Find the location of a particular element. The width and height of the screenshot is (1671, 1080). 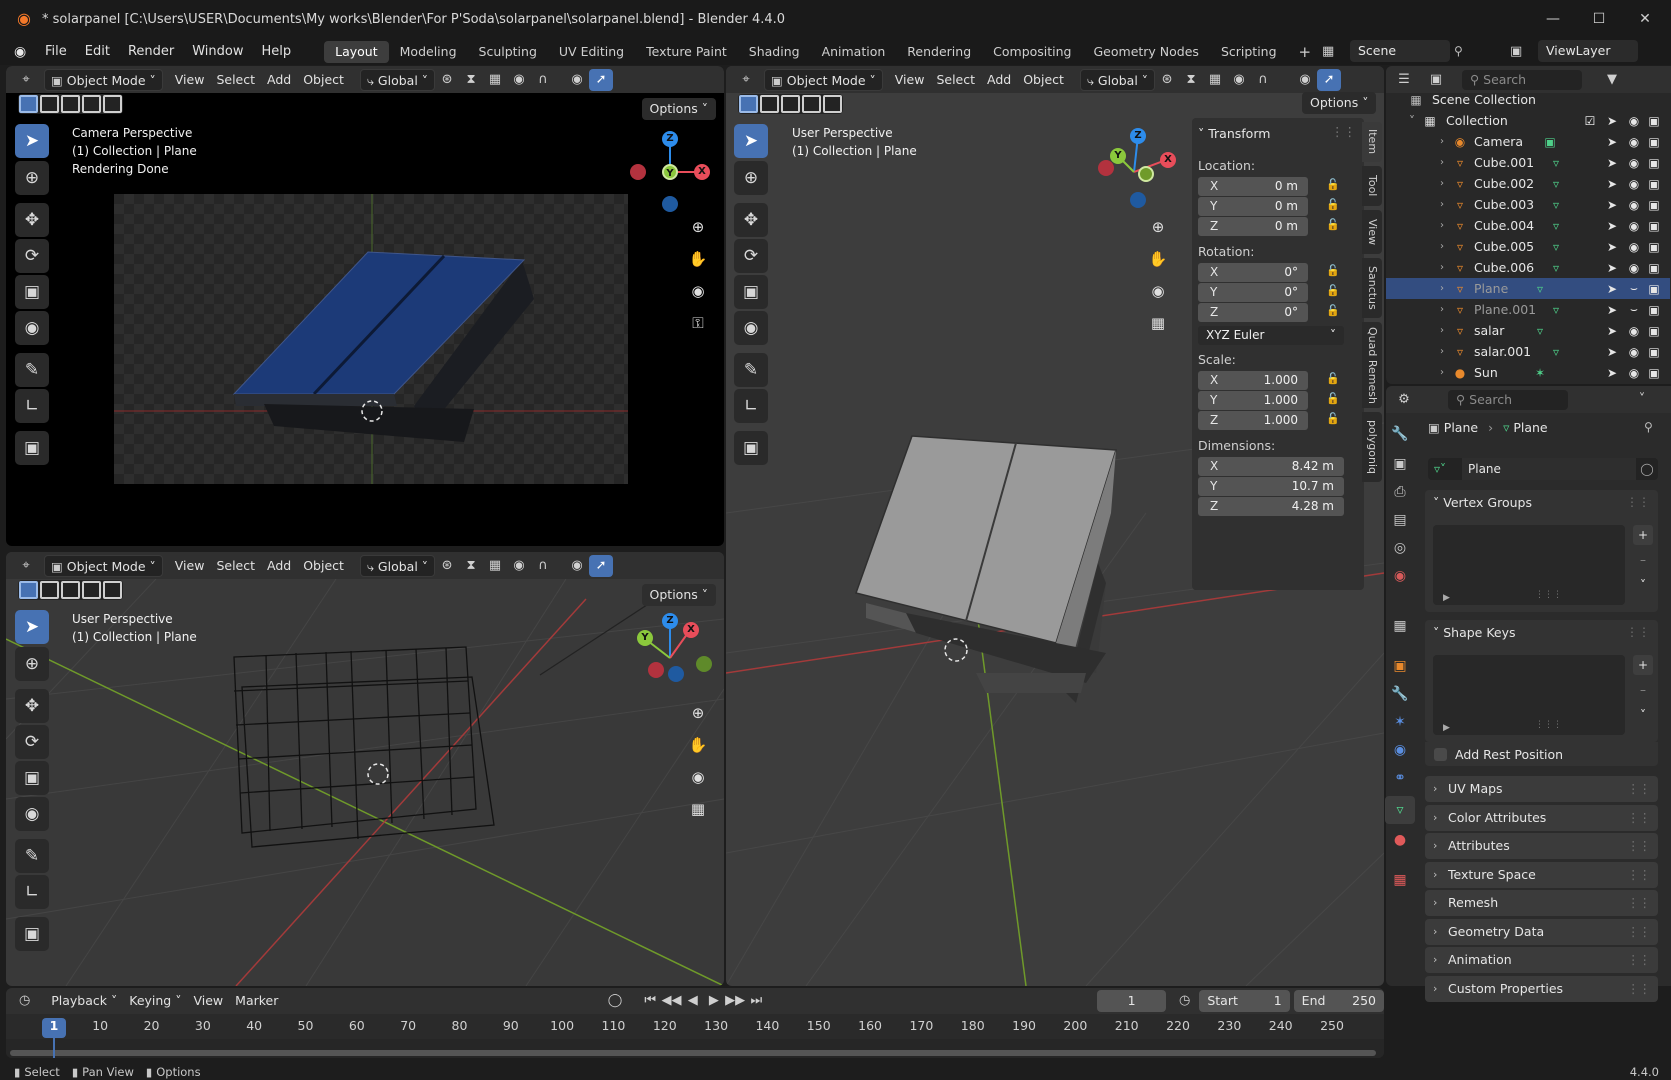

sidebar-tab-tool: Tool is located at coordinates (1372, 186).